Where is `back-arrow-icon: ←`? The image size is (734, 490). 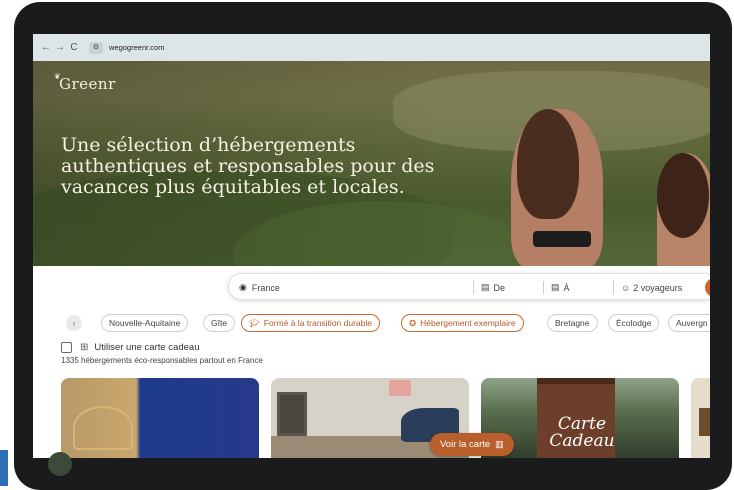 back-arrow-icon: ← is located at coordinates (46, 47).